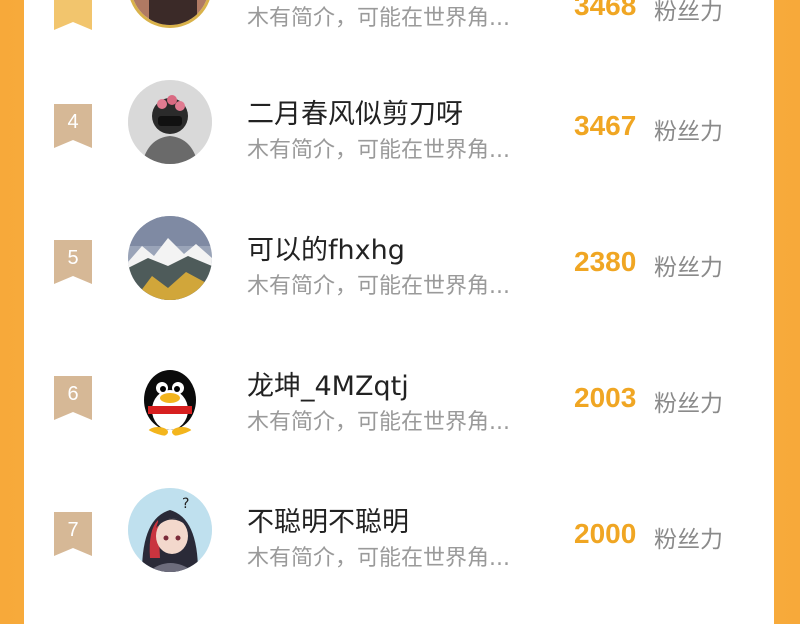  What do you see at coordinates (605, 10) in the screenshot?
I see `fans-count: 3468` at bounding box center [605, 10].